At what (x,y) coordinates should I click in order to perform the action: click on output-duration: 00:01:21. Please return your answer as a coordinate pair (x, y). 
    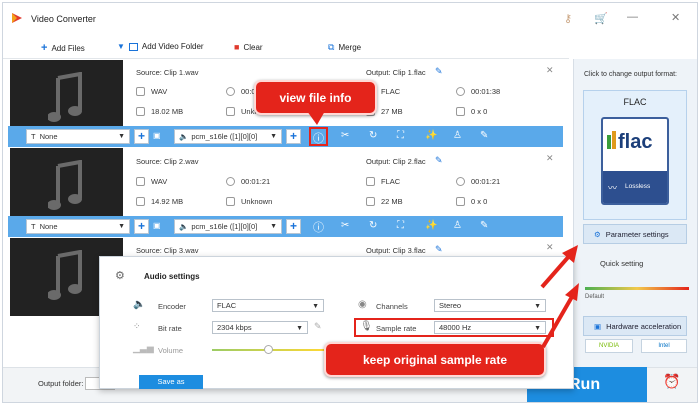
    Looking at the image, I should click on (478, 181).